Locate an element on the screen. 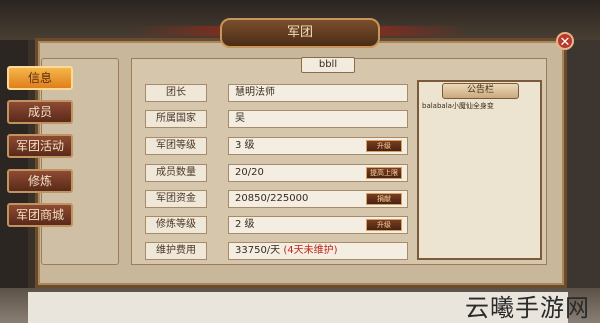 The image size is (600, 323). training-level-label: 修炼等级 is located at coordinates (176, 225).